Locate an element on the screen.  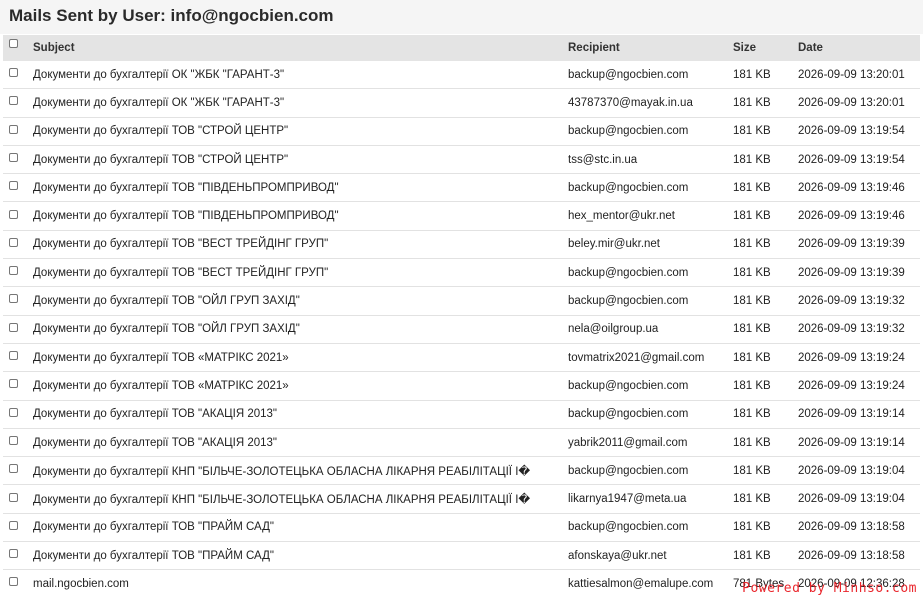
cell-subject: mail.ngocbien.com is located at coordinates (299, 582).